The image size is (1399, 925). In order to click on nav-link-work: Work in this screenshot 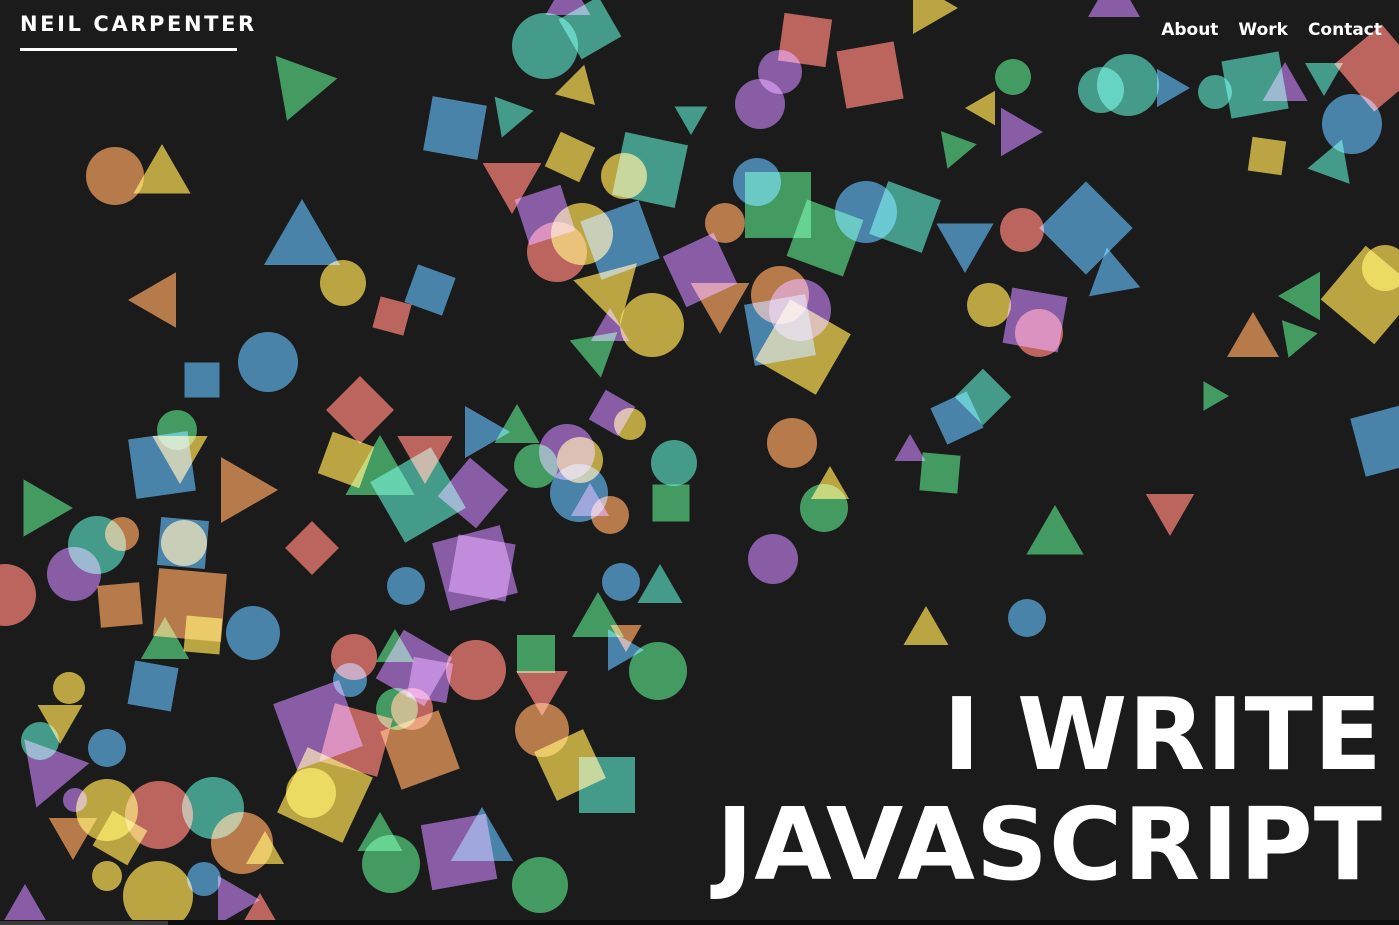, I will do `click(1263, 30)`.